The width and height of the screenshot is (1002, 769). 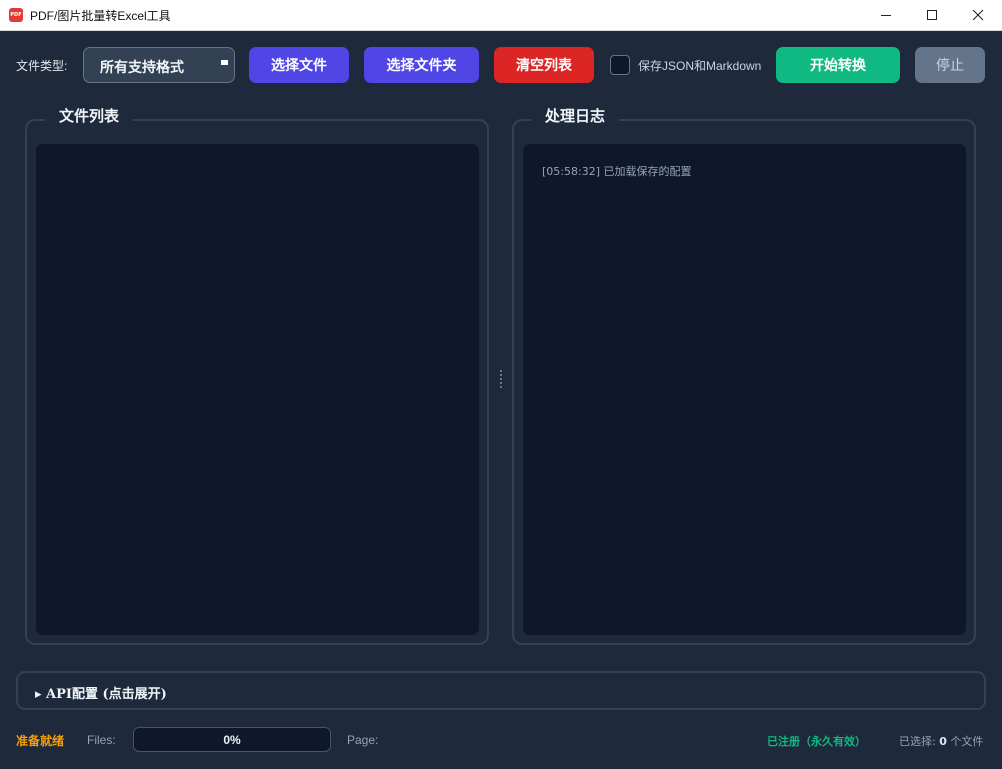 I want to click on files-progress-bar: 0%, so click(x=232, y=739).